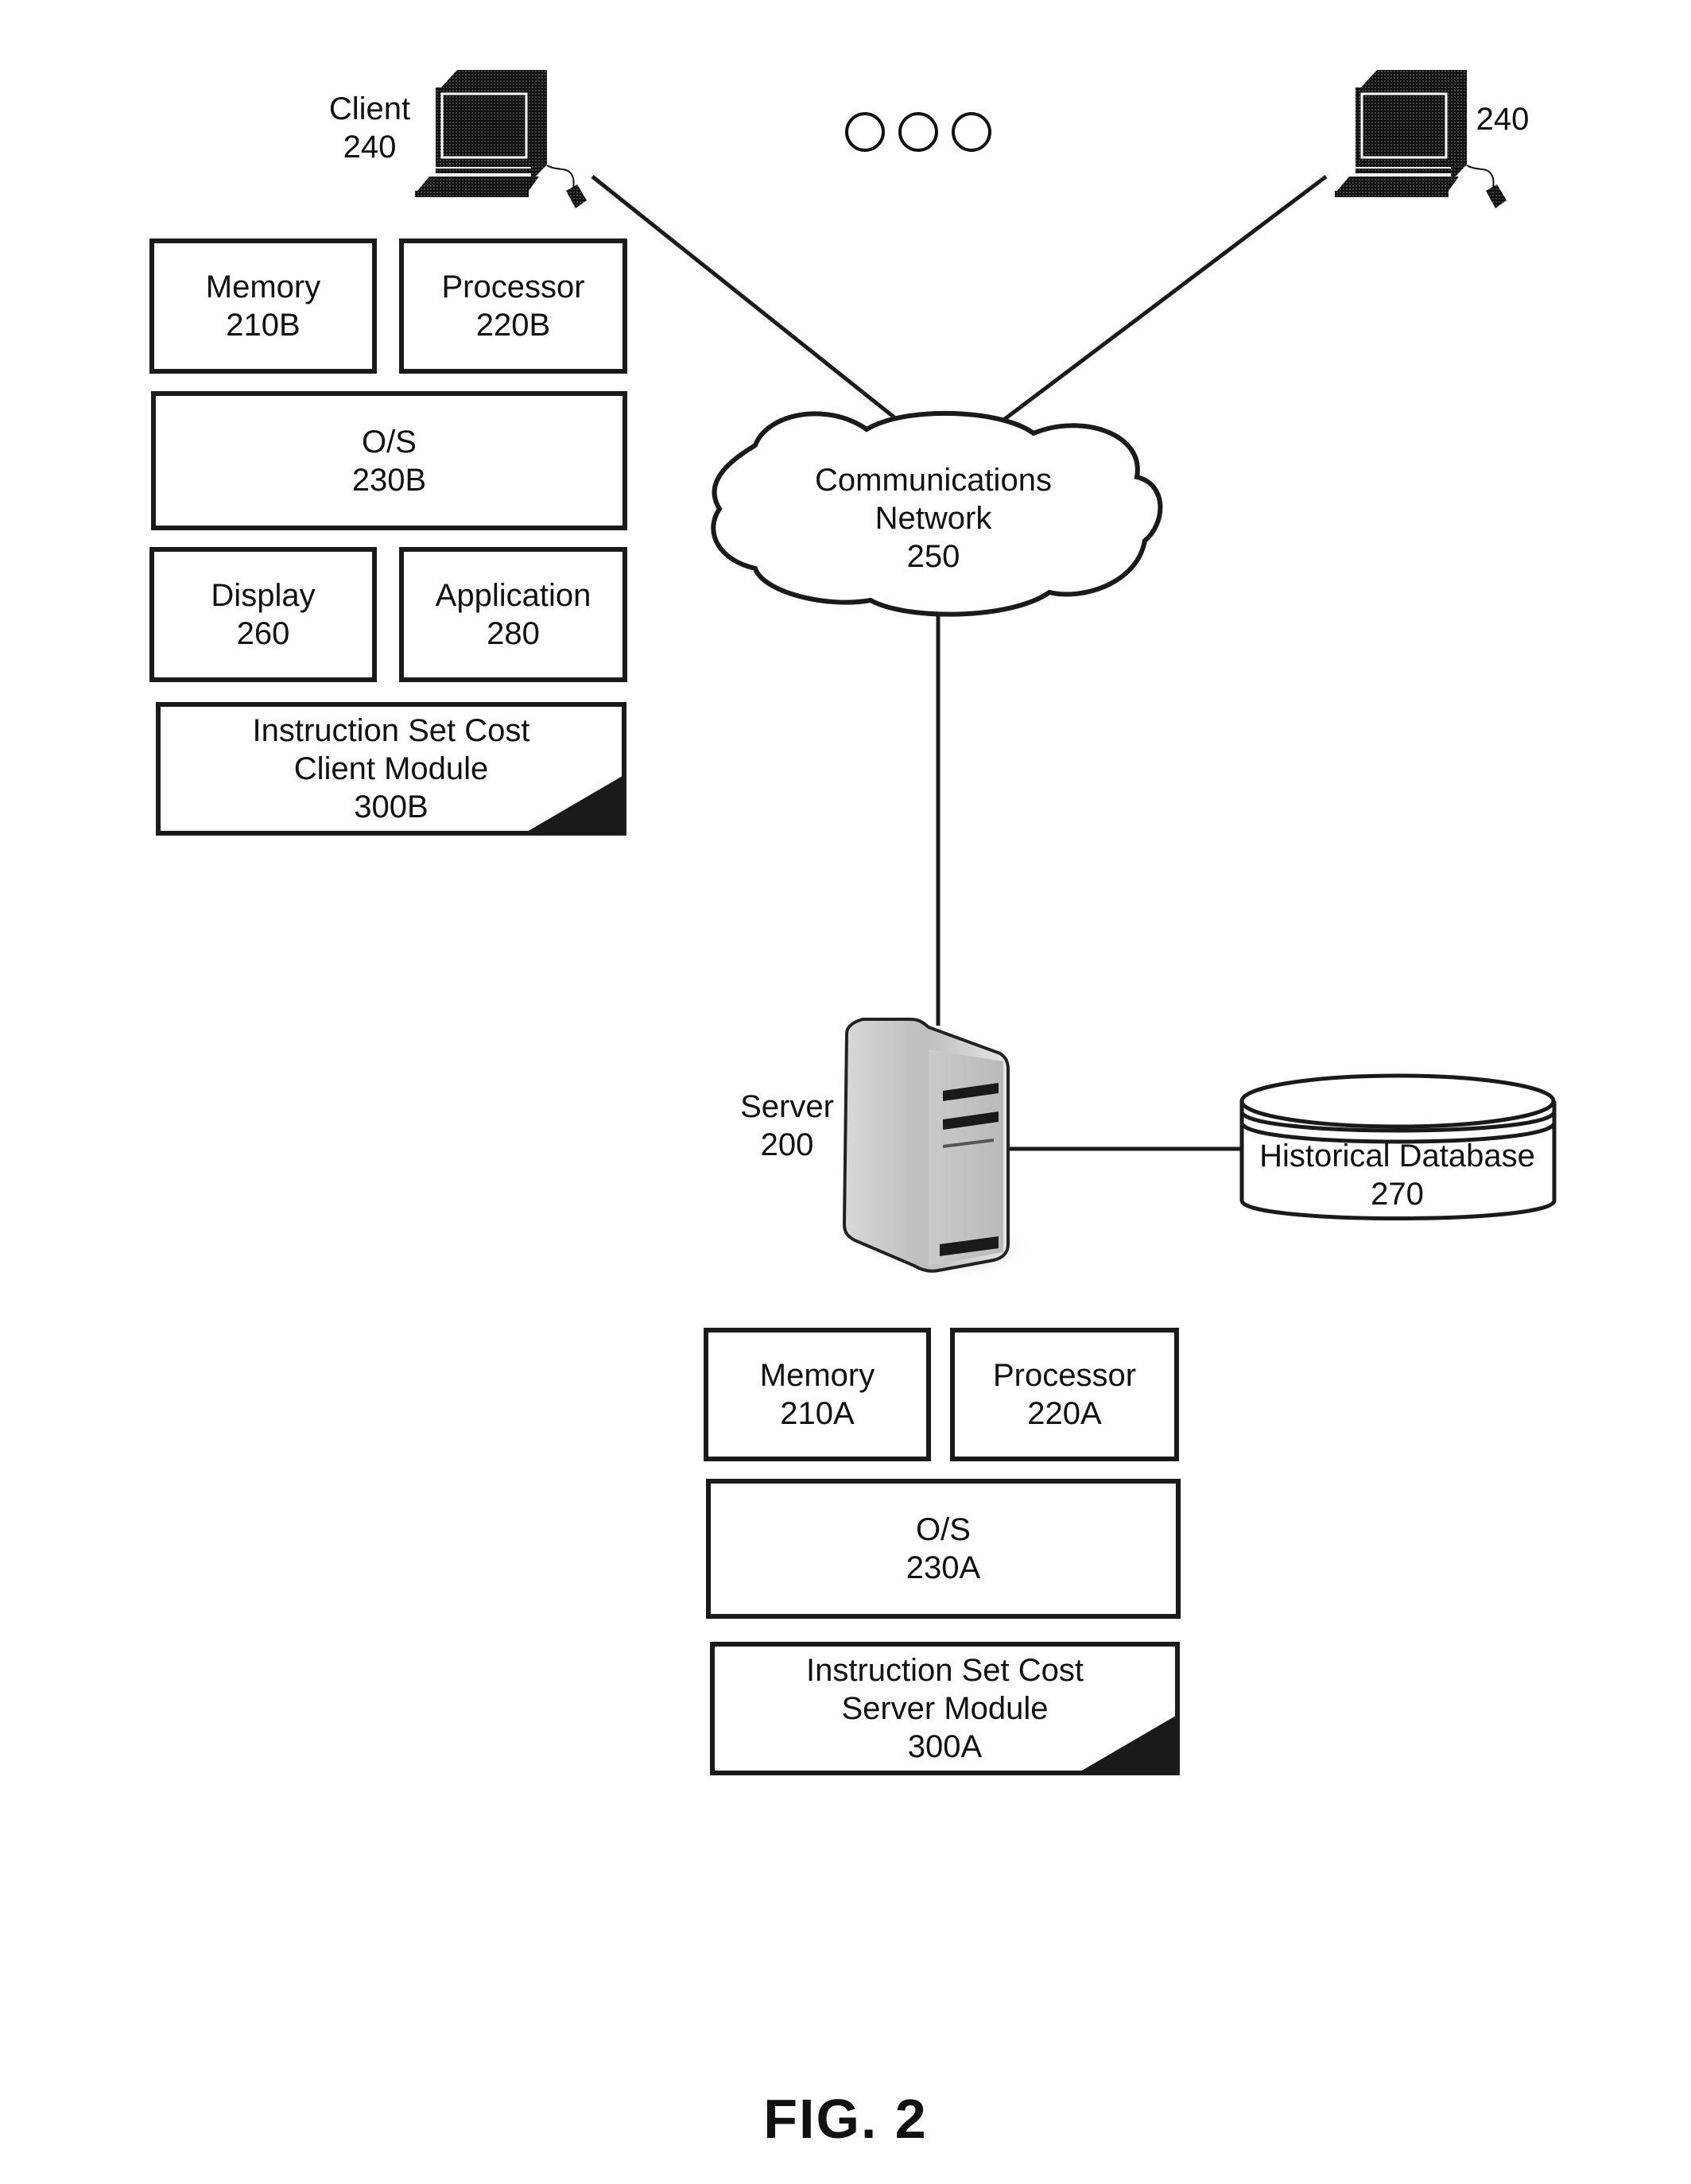 The image size is (1691, 2184). Describe the element at coordinates (369, 108) in the screenshot. I see `client-left-name: Client` at that location.